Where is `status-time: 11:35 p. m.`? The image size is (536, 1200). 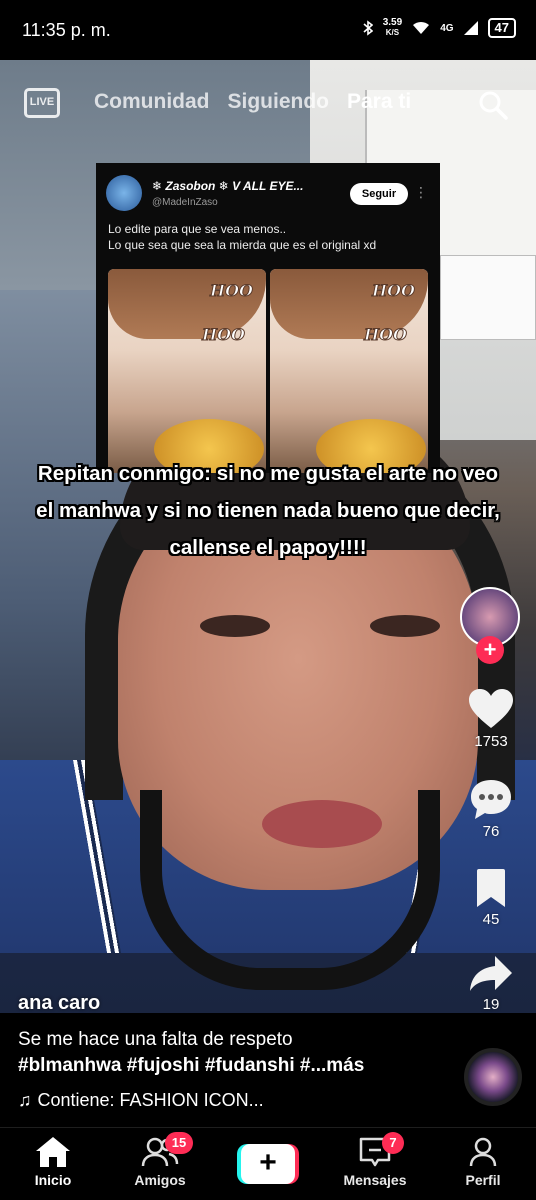 status-time: 11:35 p. m. is located at coordinates (66, 29).